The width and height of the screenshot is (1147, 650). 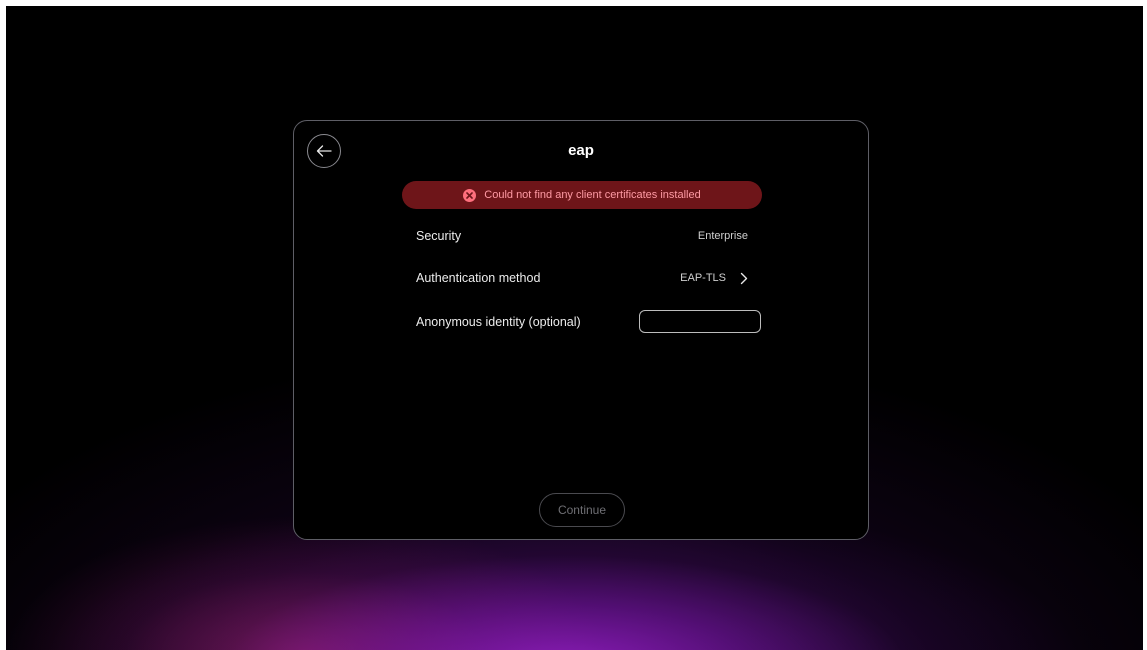 I want to click on authentication-method-row: Authentication method EAP-TLS, so click(x=582, y=278).